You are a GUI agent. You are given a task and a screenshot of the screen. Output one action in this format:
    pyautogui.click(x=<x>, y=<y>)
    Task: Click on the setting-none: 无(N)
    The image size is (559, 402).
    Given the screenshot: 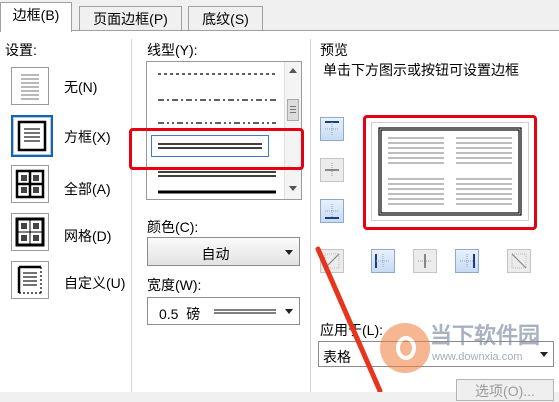 What is the action you would take?
    pyautogui.click(x=70, y=87)
    